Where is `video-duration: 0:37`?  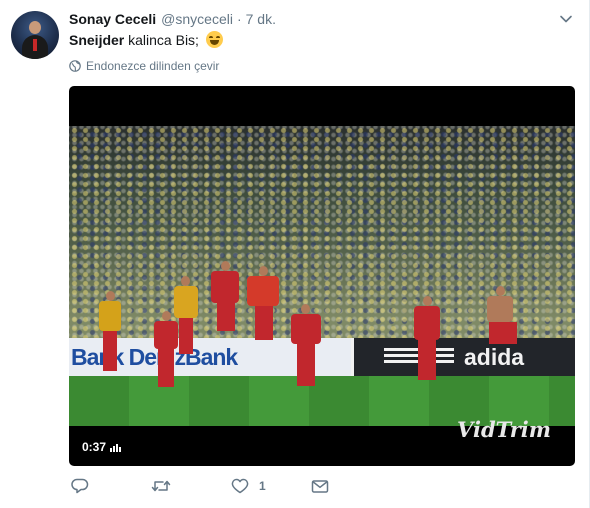
video-duration: 0:37 is located at coordinates (102, 447).